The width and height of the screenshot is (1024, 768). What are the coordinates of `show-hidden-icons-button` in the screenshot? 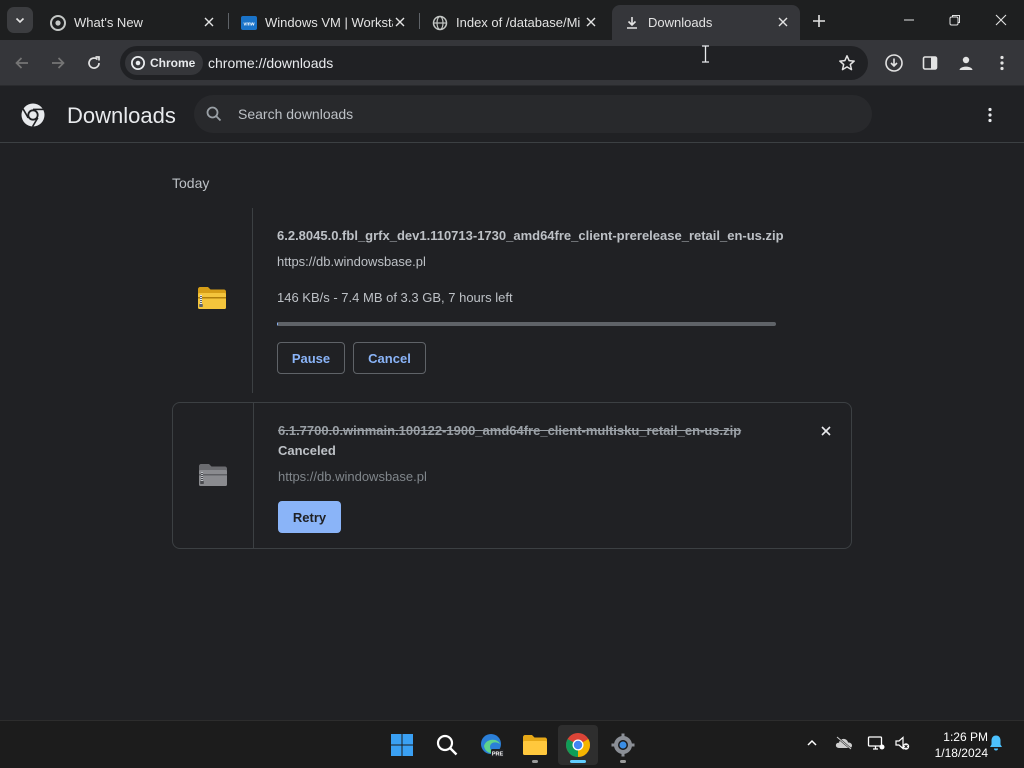 It's located at (812, 743).